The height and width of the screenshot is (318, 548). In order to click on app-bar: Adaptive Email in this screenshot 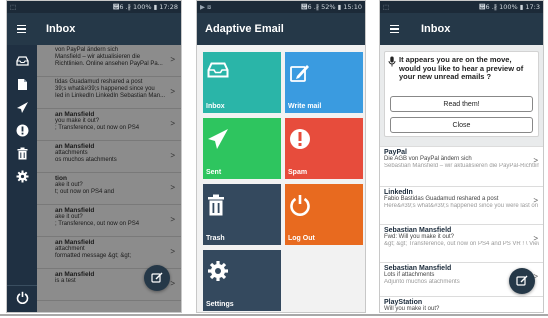, I will do `click(281, 29)`.